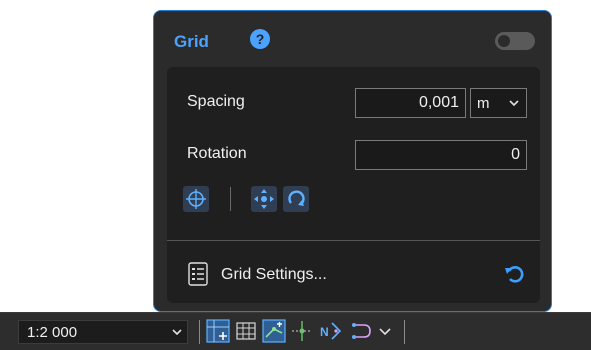 The image size is (591, 350). What do you see at coordinates (483, 103) in the screenshot?
I see `spacing-unit-value: m` at bounding box center [483, 103].